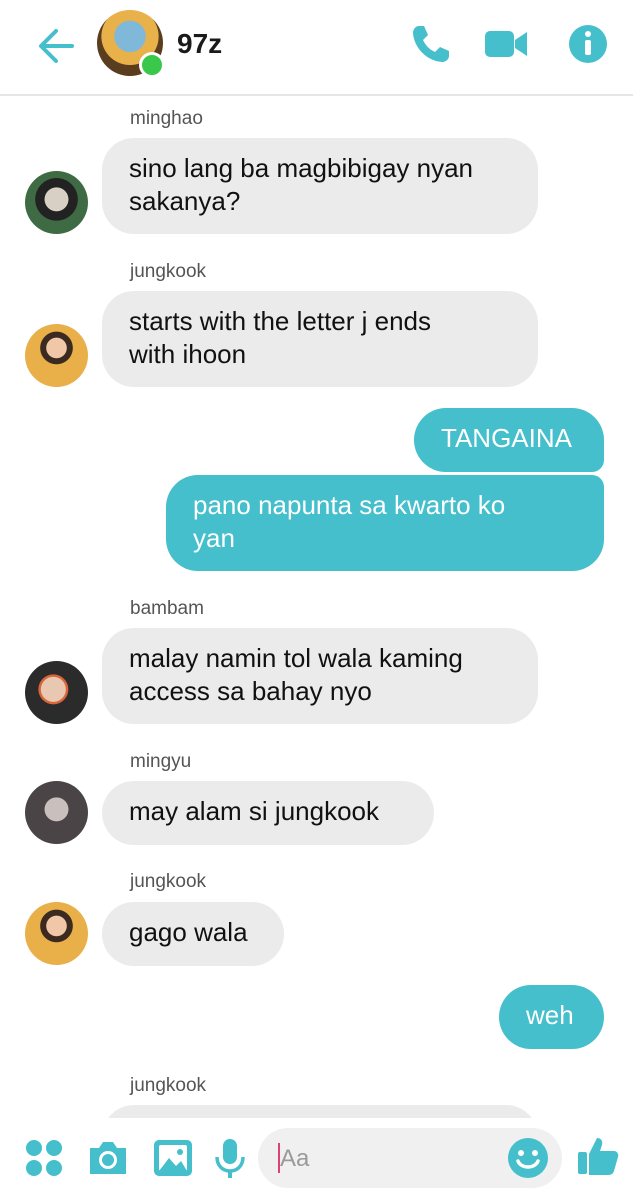 The image size is (633, 1200). What do you see at coordinates (131, 44) in the screenshot?
I see `group-avatar` at bounding box center [131, 44].